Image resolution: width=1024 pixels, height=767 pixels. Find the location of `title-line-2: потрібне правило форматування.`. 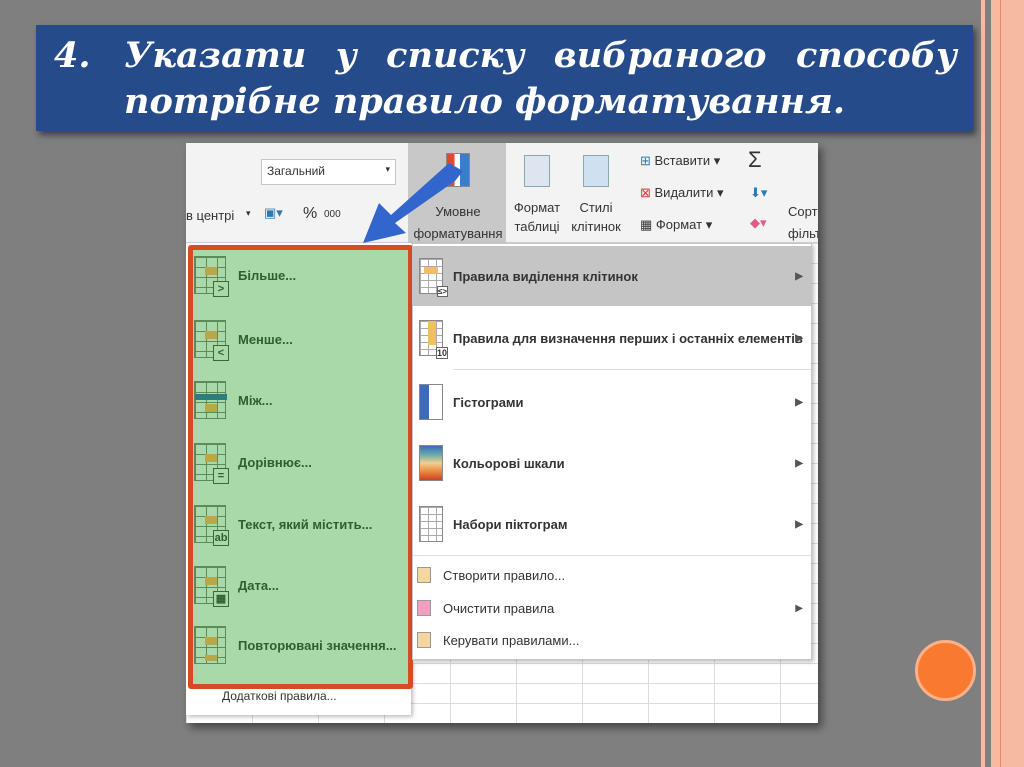

title-line-2: потрібне правило форматування. is located at coordinates (485, 101).